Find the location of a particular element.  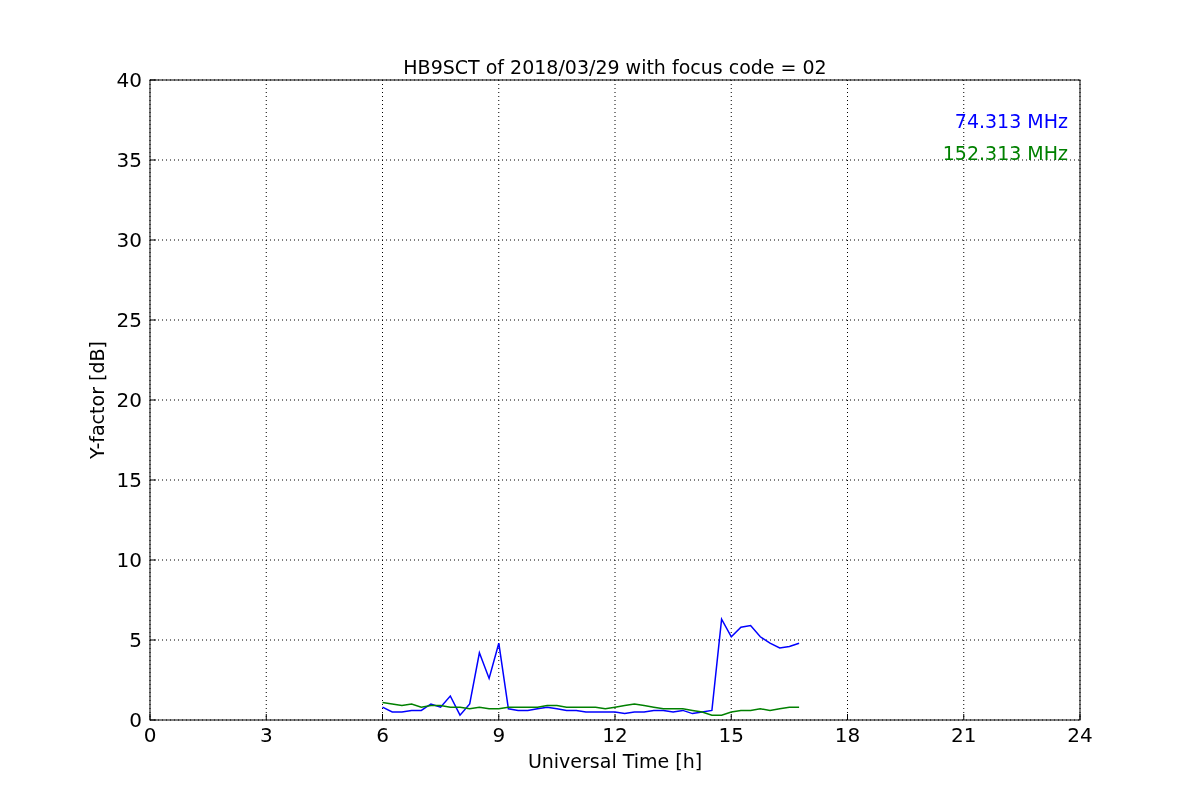

y-tick-label: 30 is located at coordinates (129, 240).